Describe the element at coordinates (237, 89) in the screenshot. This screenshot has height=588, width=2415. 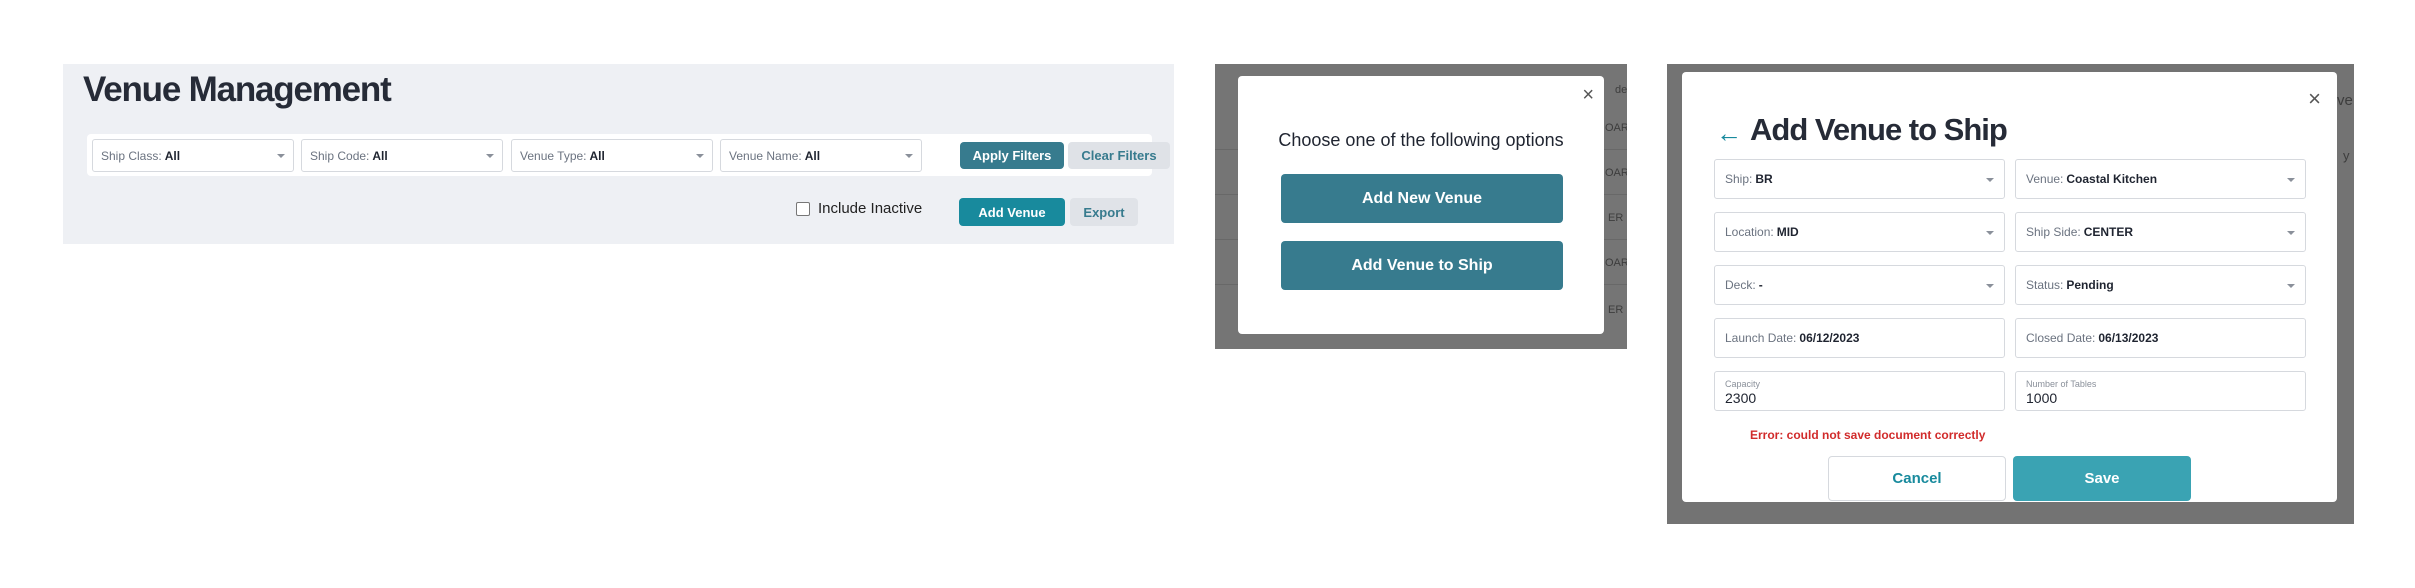
I see `page-title: Venue Management` at that location.